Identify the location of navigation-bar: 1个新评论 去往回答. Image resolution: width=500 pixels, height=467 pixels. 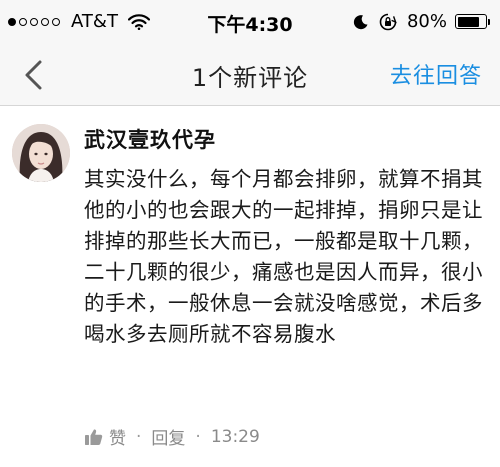
(250, 75).